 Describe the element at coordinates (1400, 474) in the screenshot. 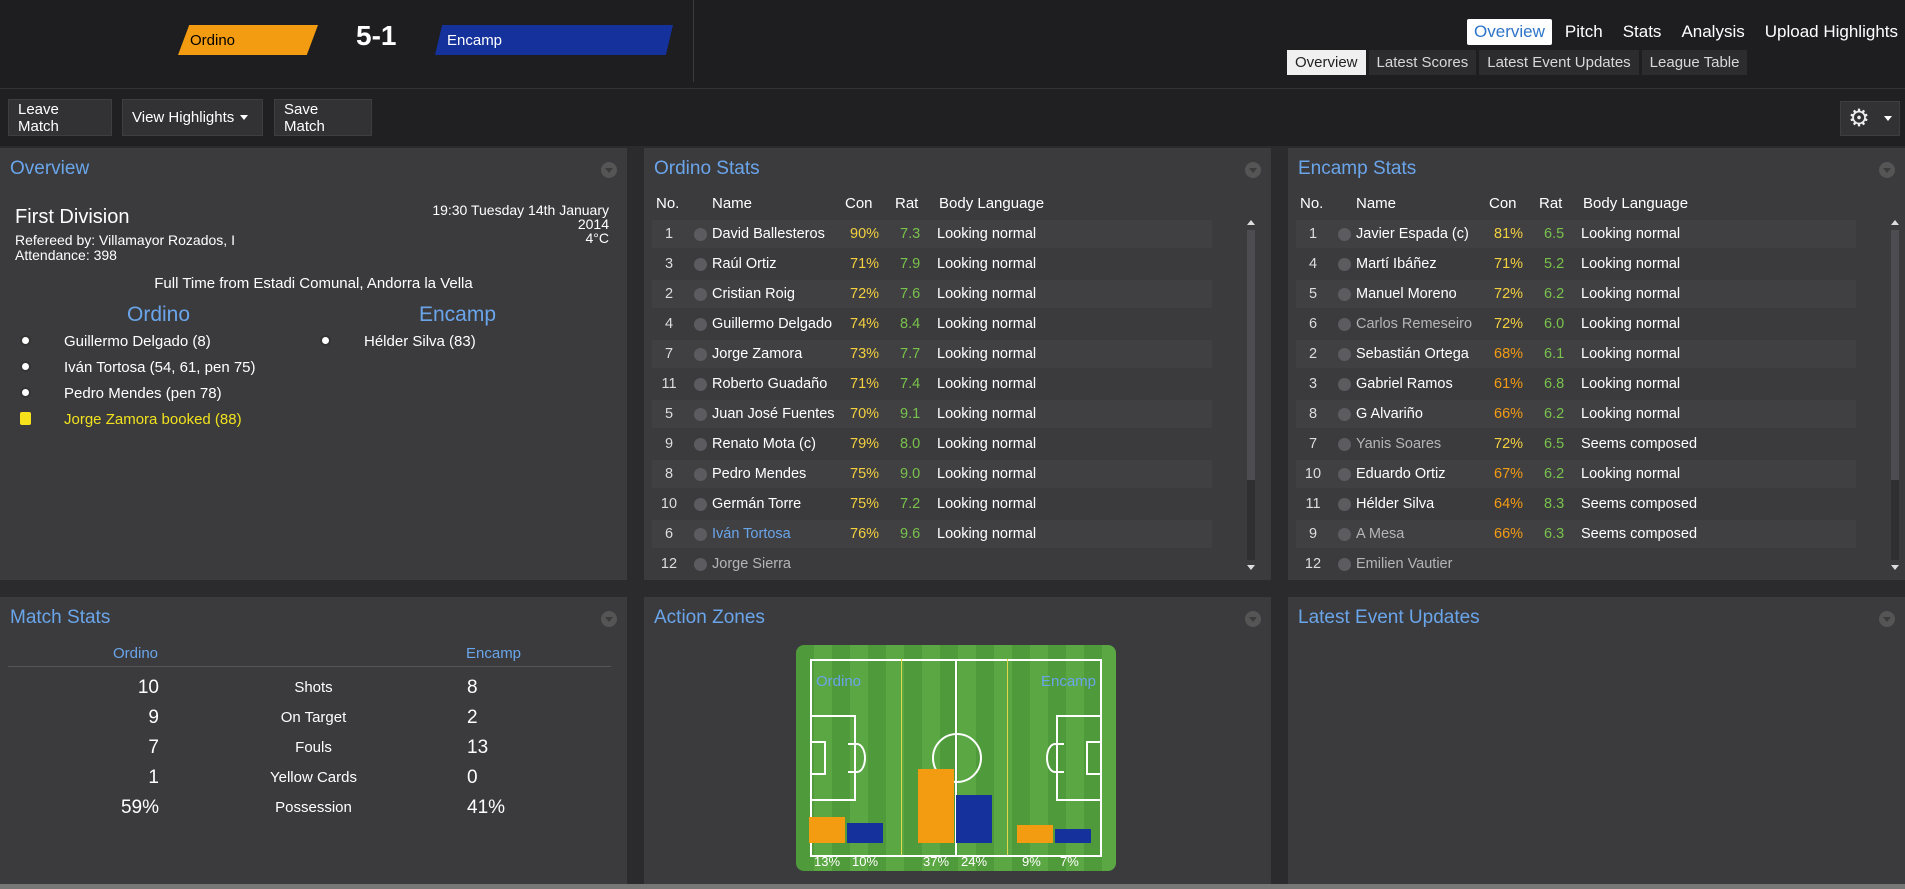

I see `player-name: Eduardo Ortiz` at that location.